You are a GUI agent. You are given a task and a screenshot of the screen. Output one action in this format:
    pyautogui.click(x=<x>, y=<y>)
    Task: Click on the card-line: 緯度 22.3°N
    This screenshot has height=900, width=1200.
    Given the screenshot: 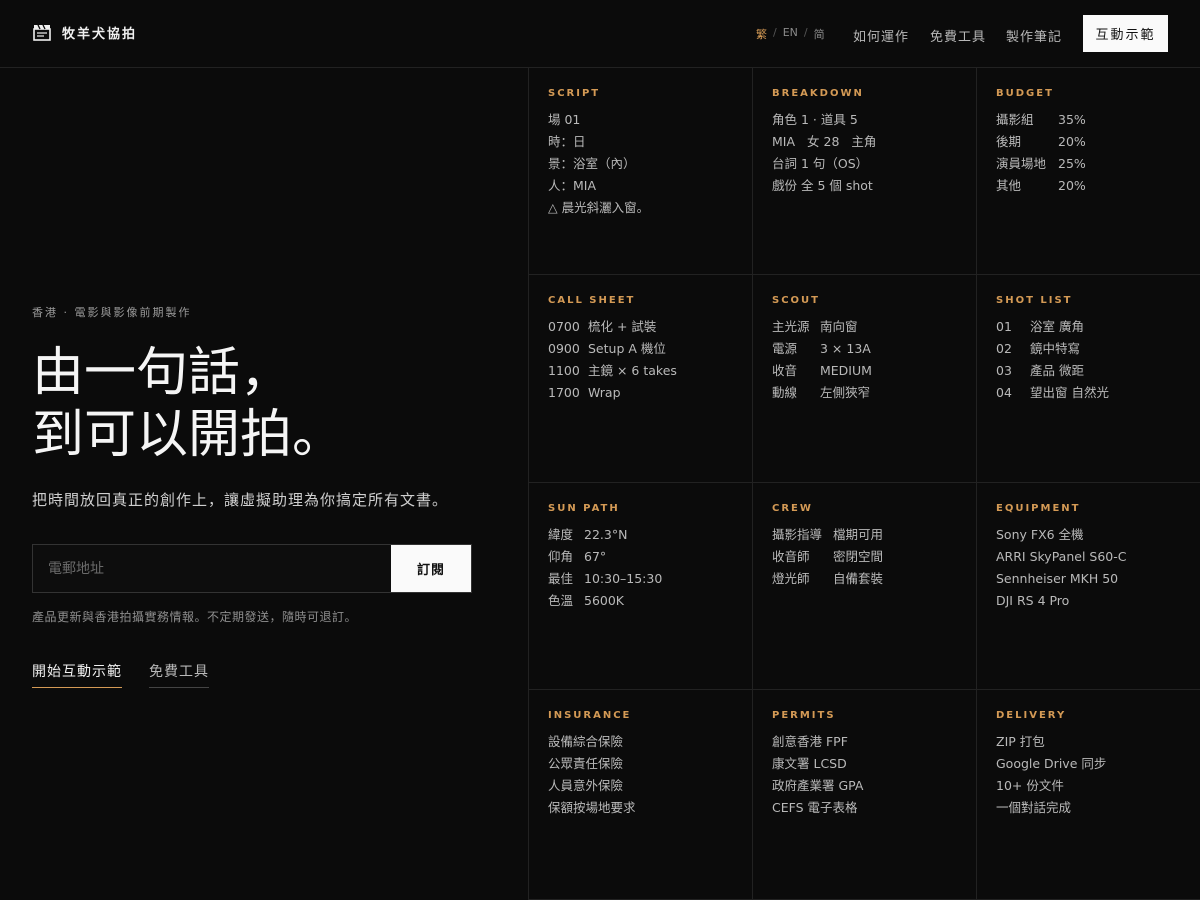 What is the action you would take?
    pyautogui.click(x=650, y=535)
    